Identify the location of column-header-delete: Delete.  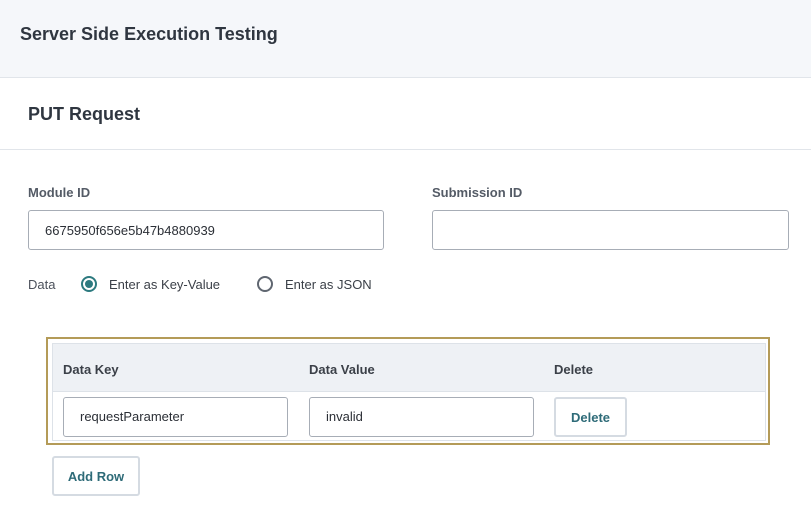
(574, 369).